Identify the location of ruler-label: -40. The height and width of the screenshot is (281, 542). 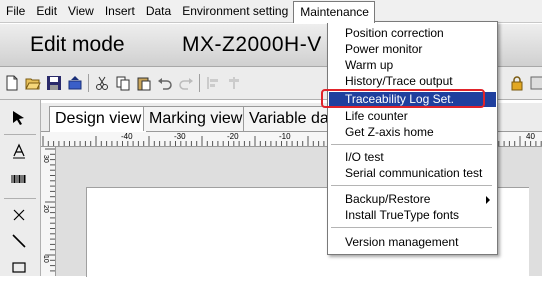
(127, 136).